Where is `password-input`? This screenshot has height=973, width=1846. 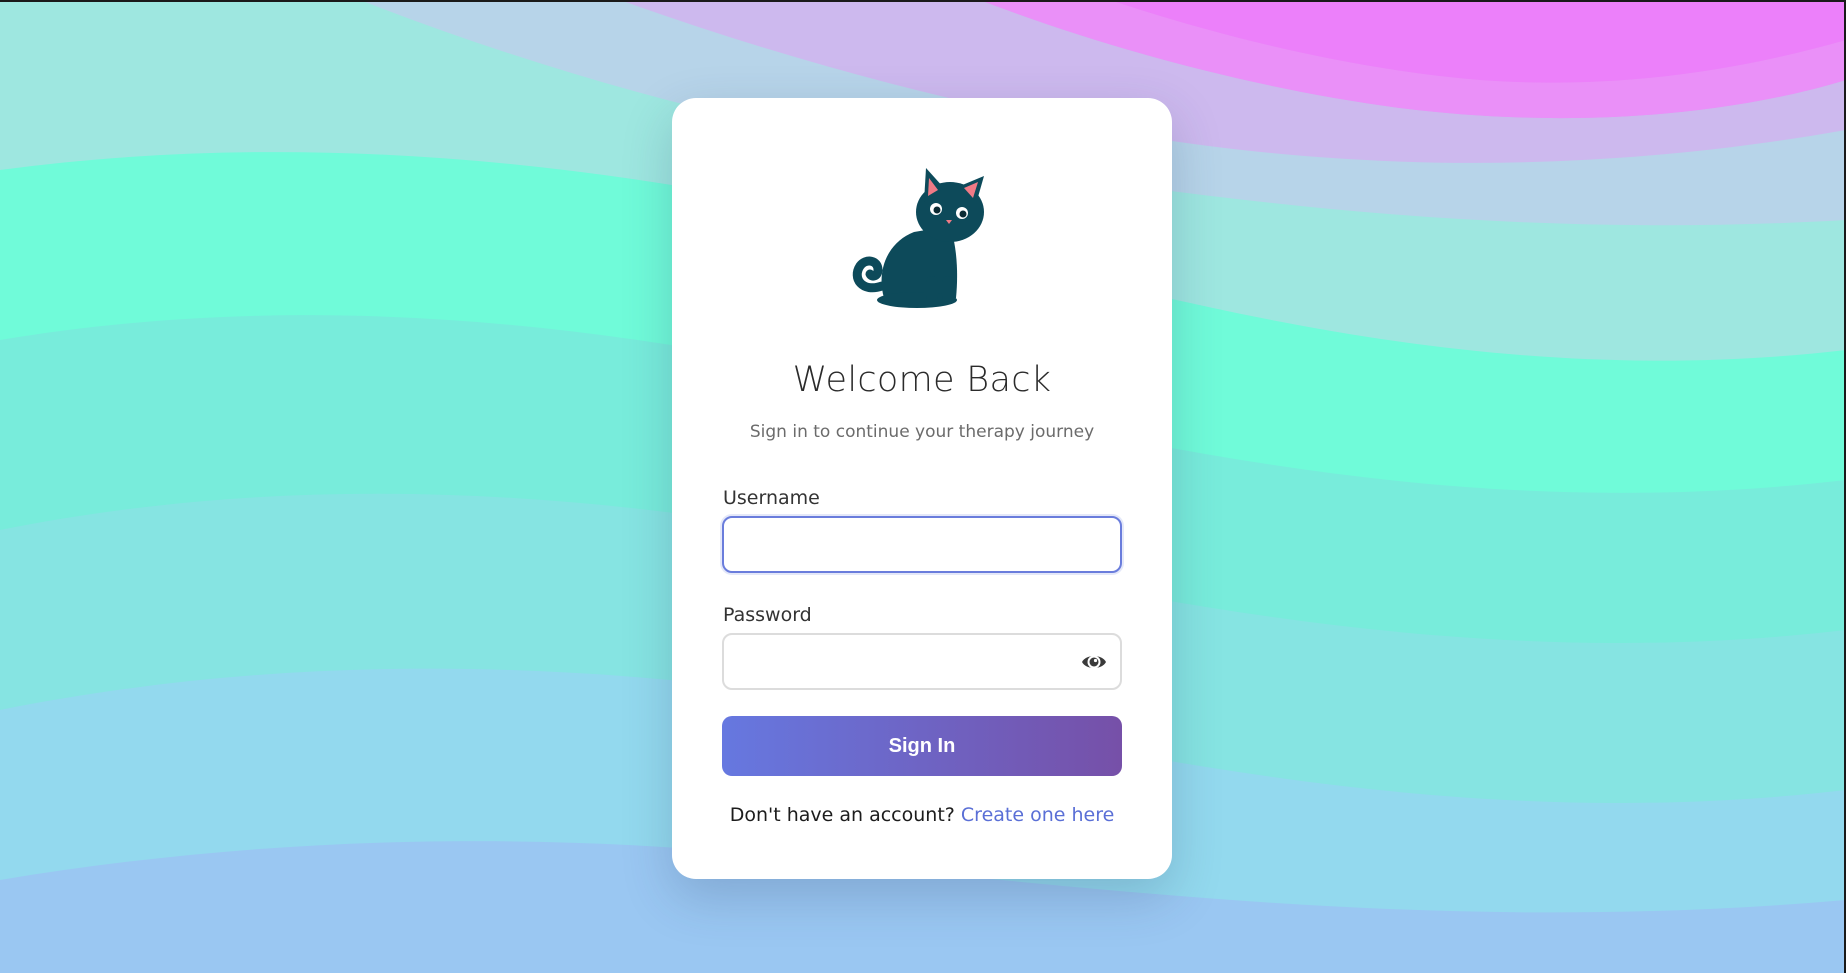
password-input is located at coordinates (889, 661).